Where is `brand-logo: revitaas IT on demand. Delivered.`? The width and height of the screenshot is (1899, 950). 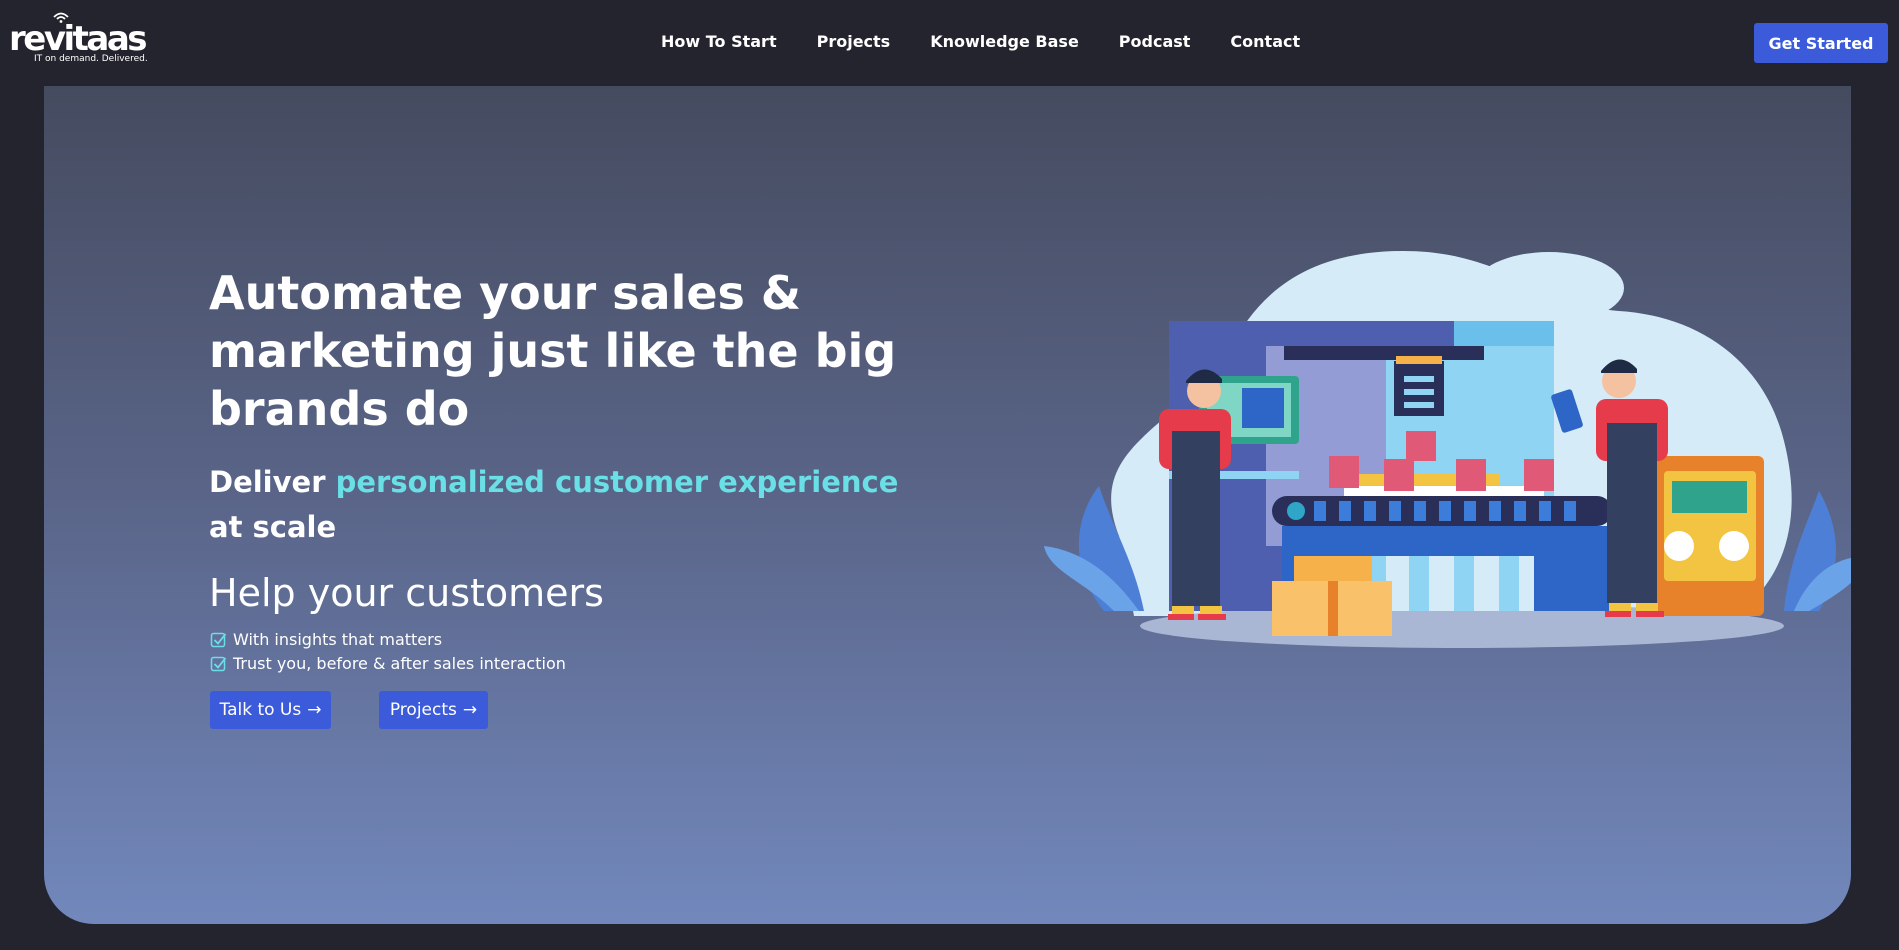 brand-logo: revitaas IT on demand. Delivered. is located at coordinates (78, 40).